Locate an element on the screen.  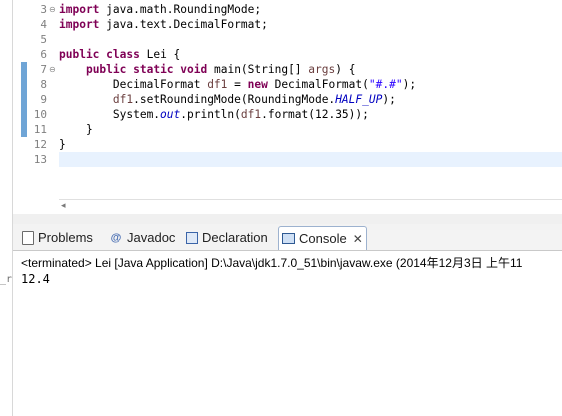
line-number: 4 is located at coordinates (43, 24).